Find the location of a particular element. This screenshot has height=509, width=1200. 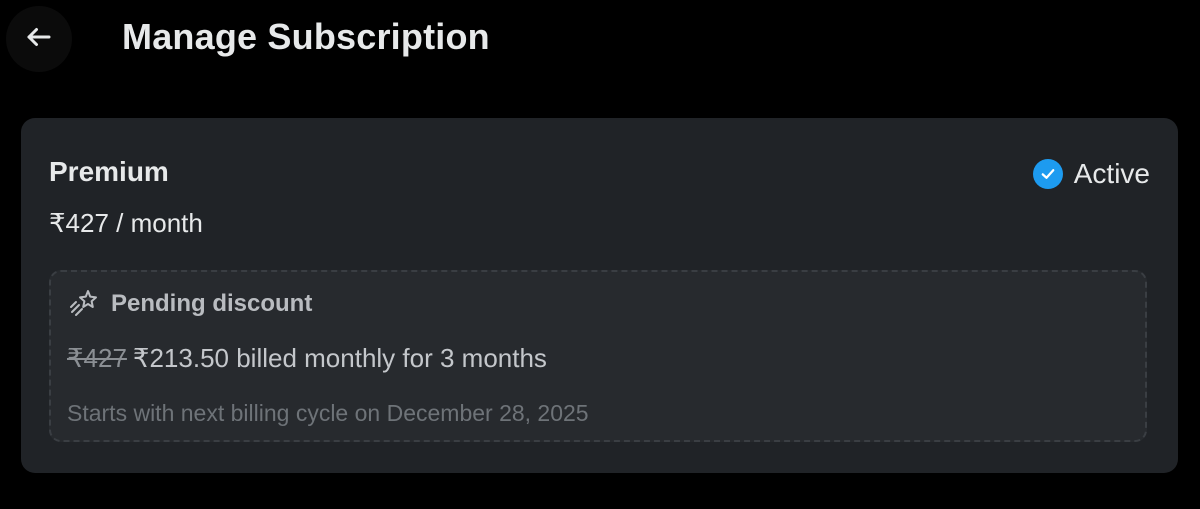

new-price-text: ₹213.50 billed monthly for 3 months is located at coordinates (339, 358).